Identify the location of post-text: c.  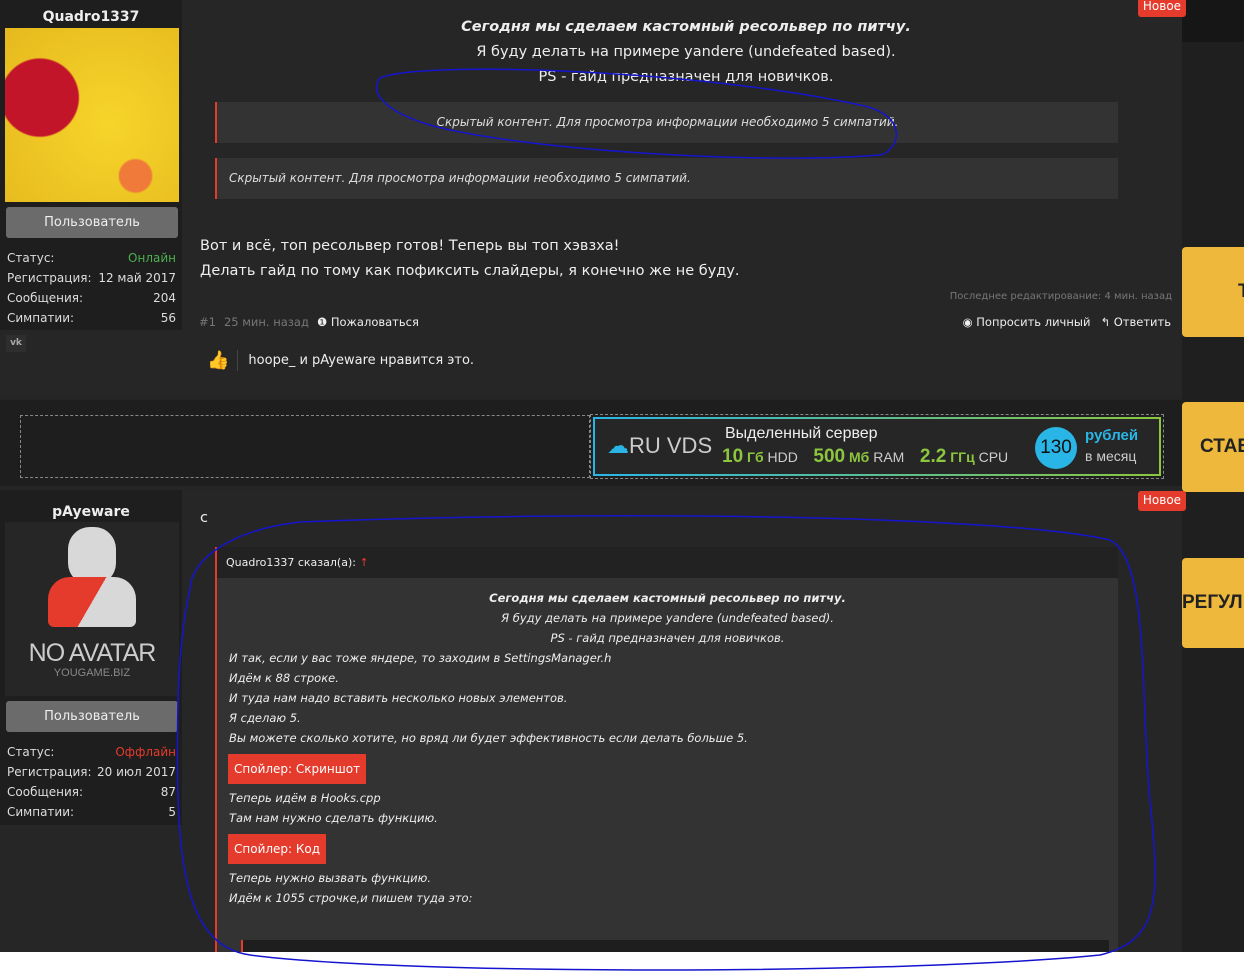
(204, 518).